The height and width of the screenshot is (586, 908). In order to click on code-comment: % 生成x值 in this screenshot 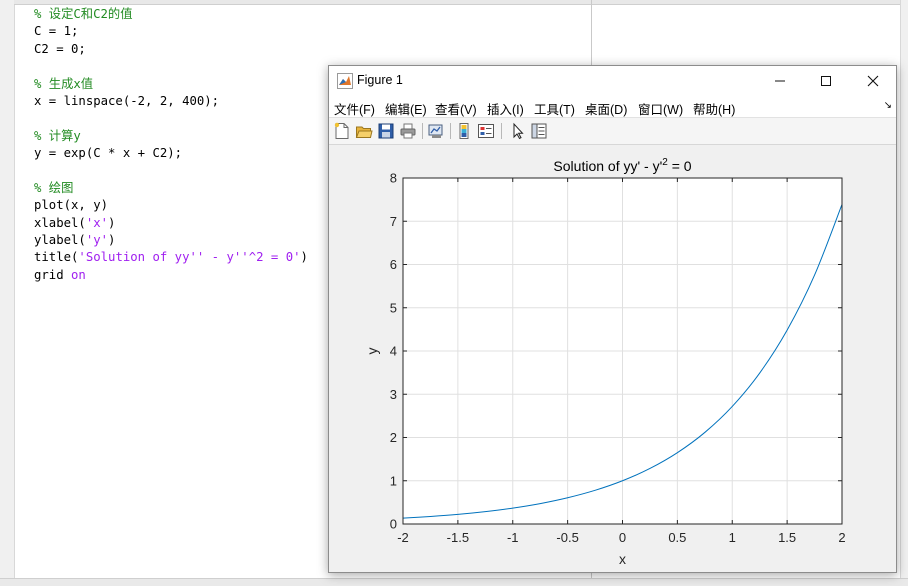, I will do `click(64, 83)`.